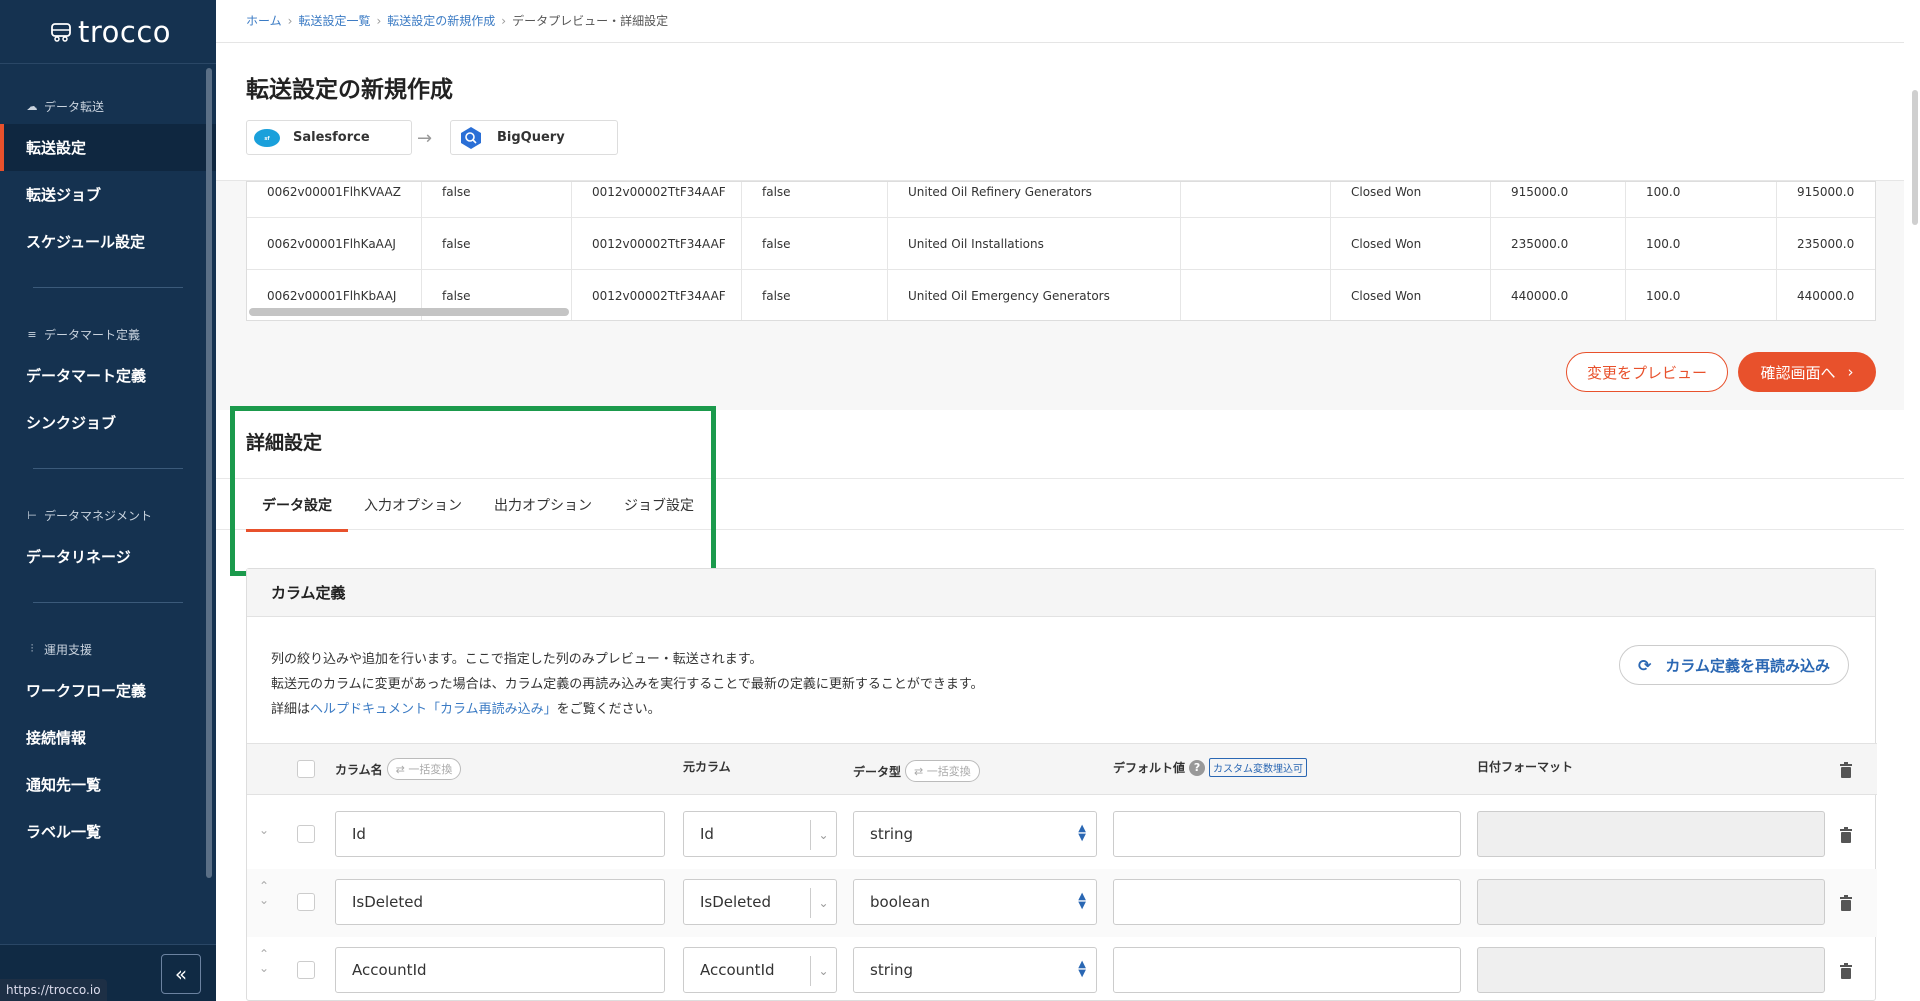 The height and width of the screenshot is (1001, 1920). I want to click on preview-changes-button: 変更をプレビュー, so click(1647, 372).